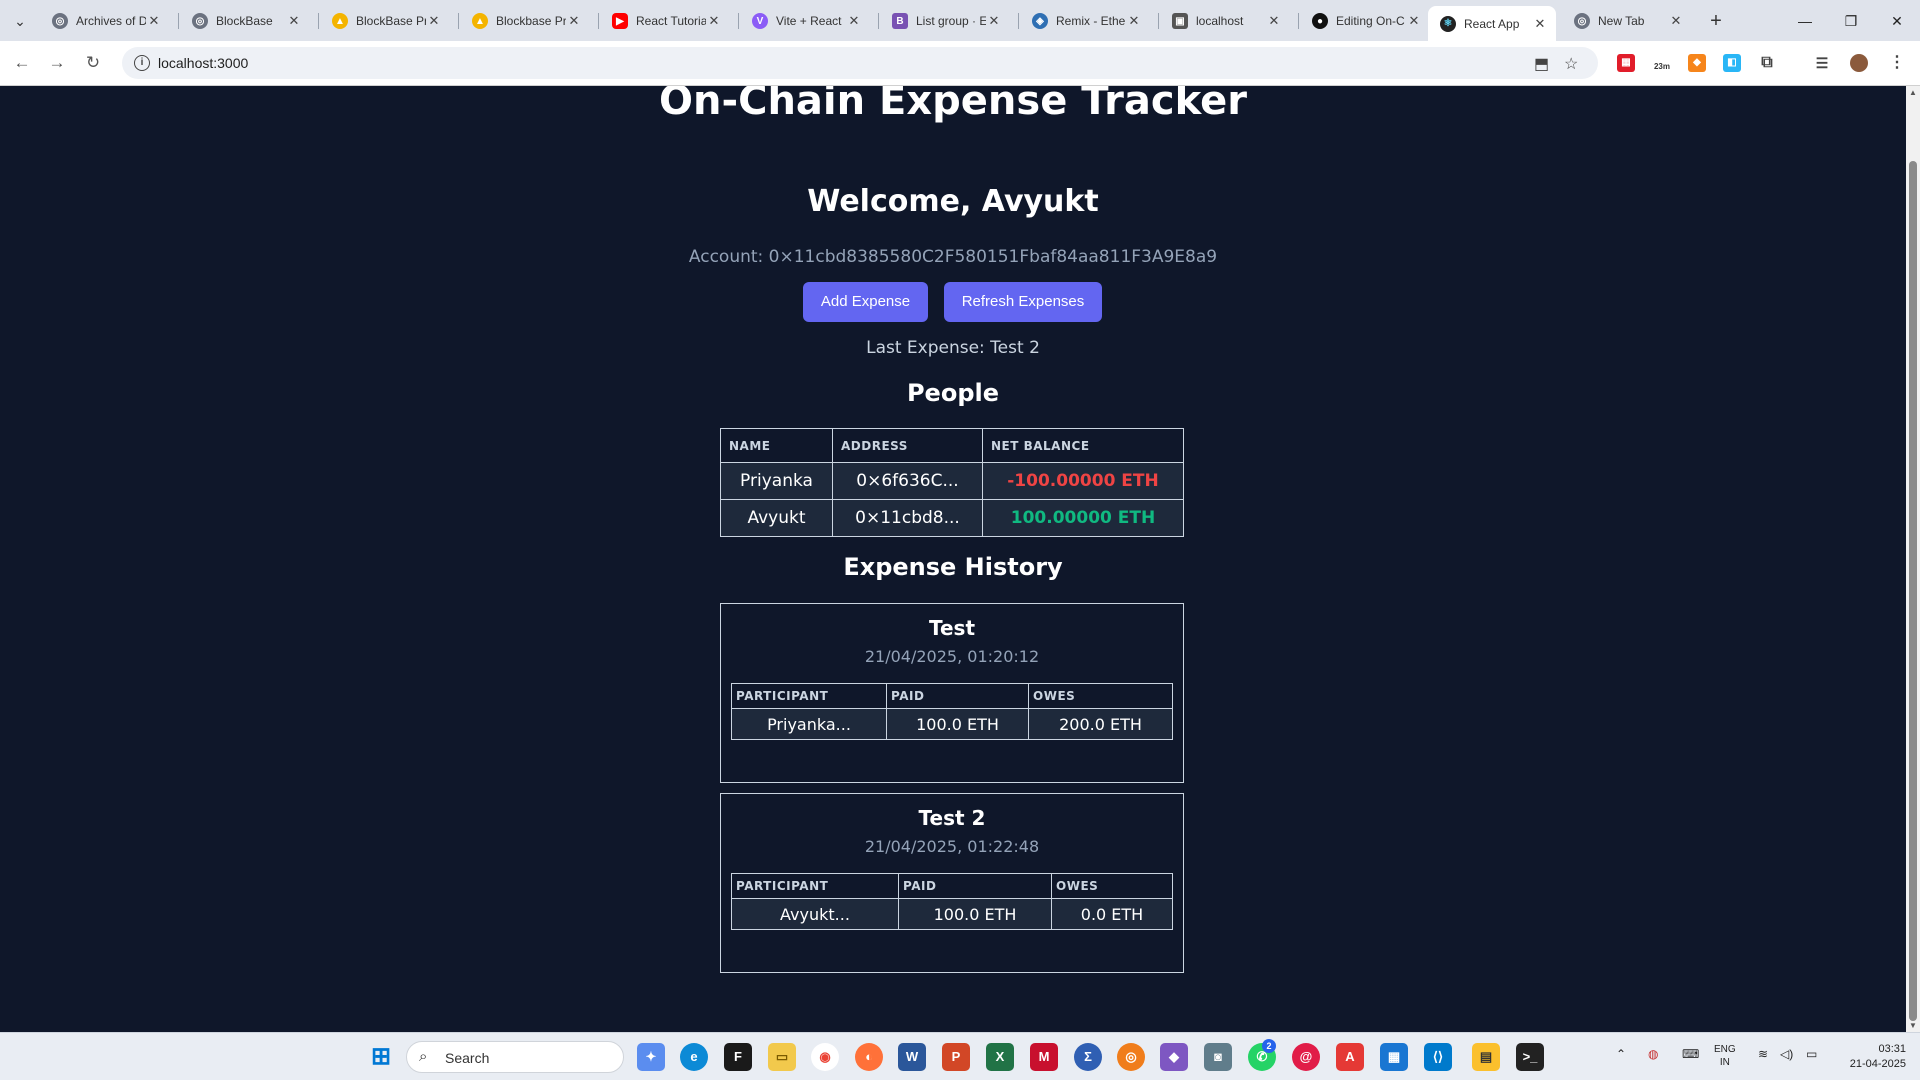  I want to click on tab-new-tab: ◎ New Tab ✕, so click(1627, 21).